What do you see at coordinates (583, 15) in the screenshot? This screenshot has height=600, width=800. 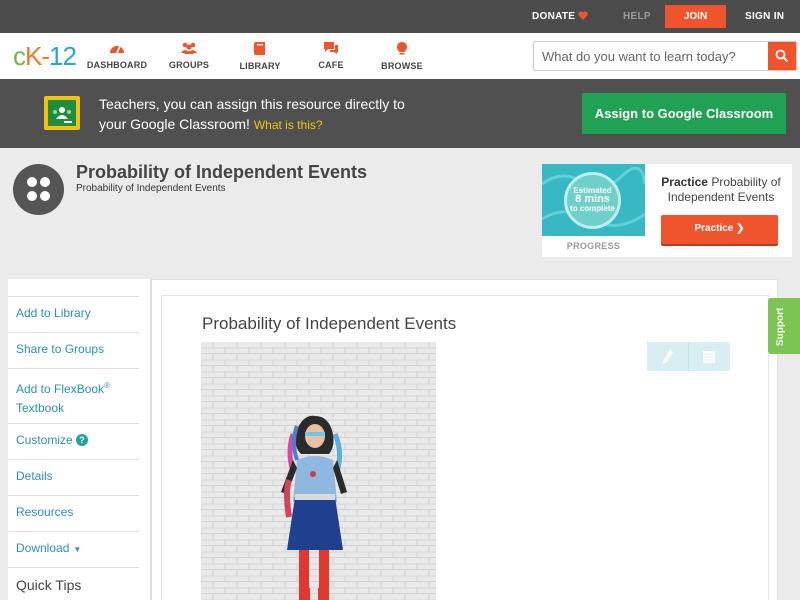 I see `heart-icon` at bounding box center [583, 15].